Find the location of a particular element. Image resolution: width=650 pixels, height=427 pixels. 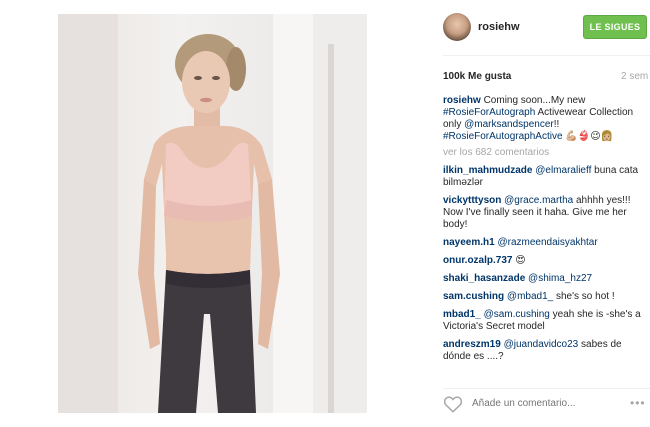

comment-mention: @elmaralieff is located at coordinates (563, 170).